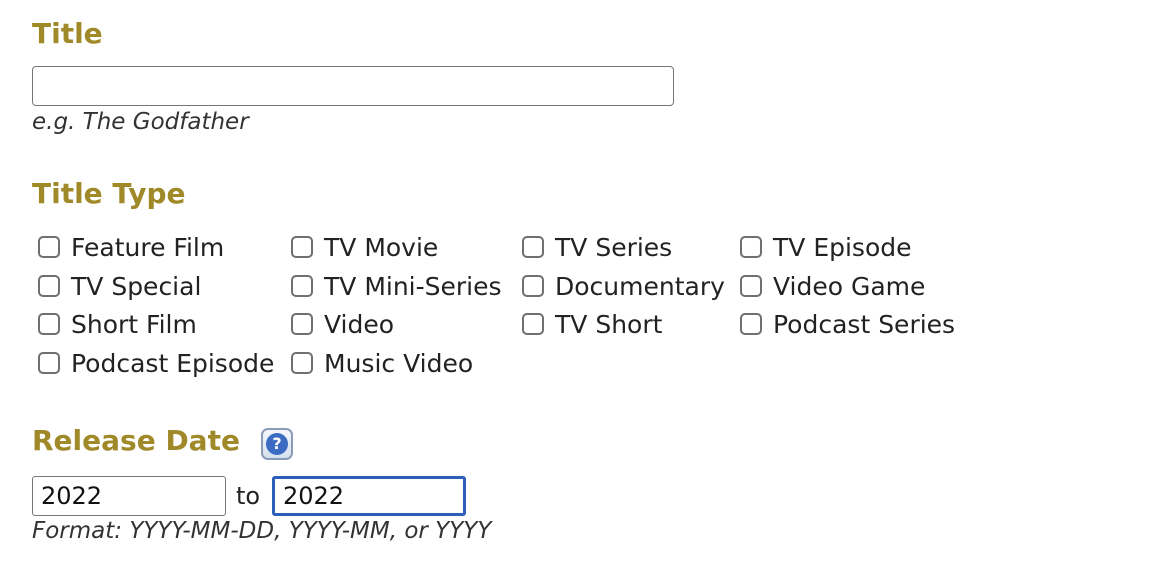 The image size is (1174, 572). What do you see at coordinates (67, 33) in the screenshot?
I see `title-heading: Title` at bounding box center [67, 33].